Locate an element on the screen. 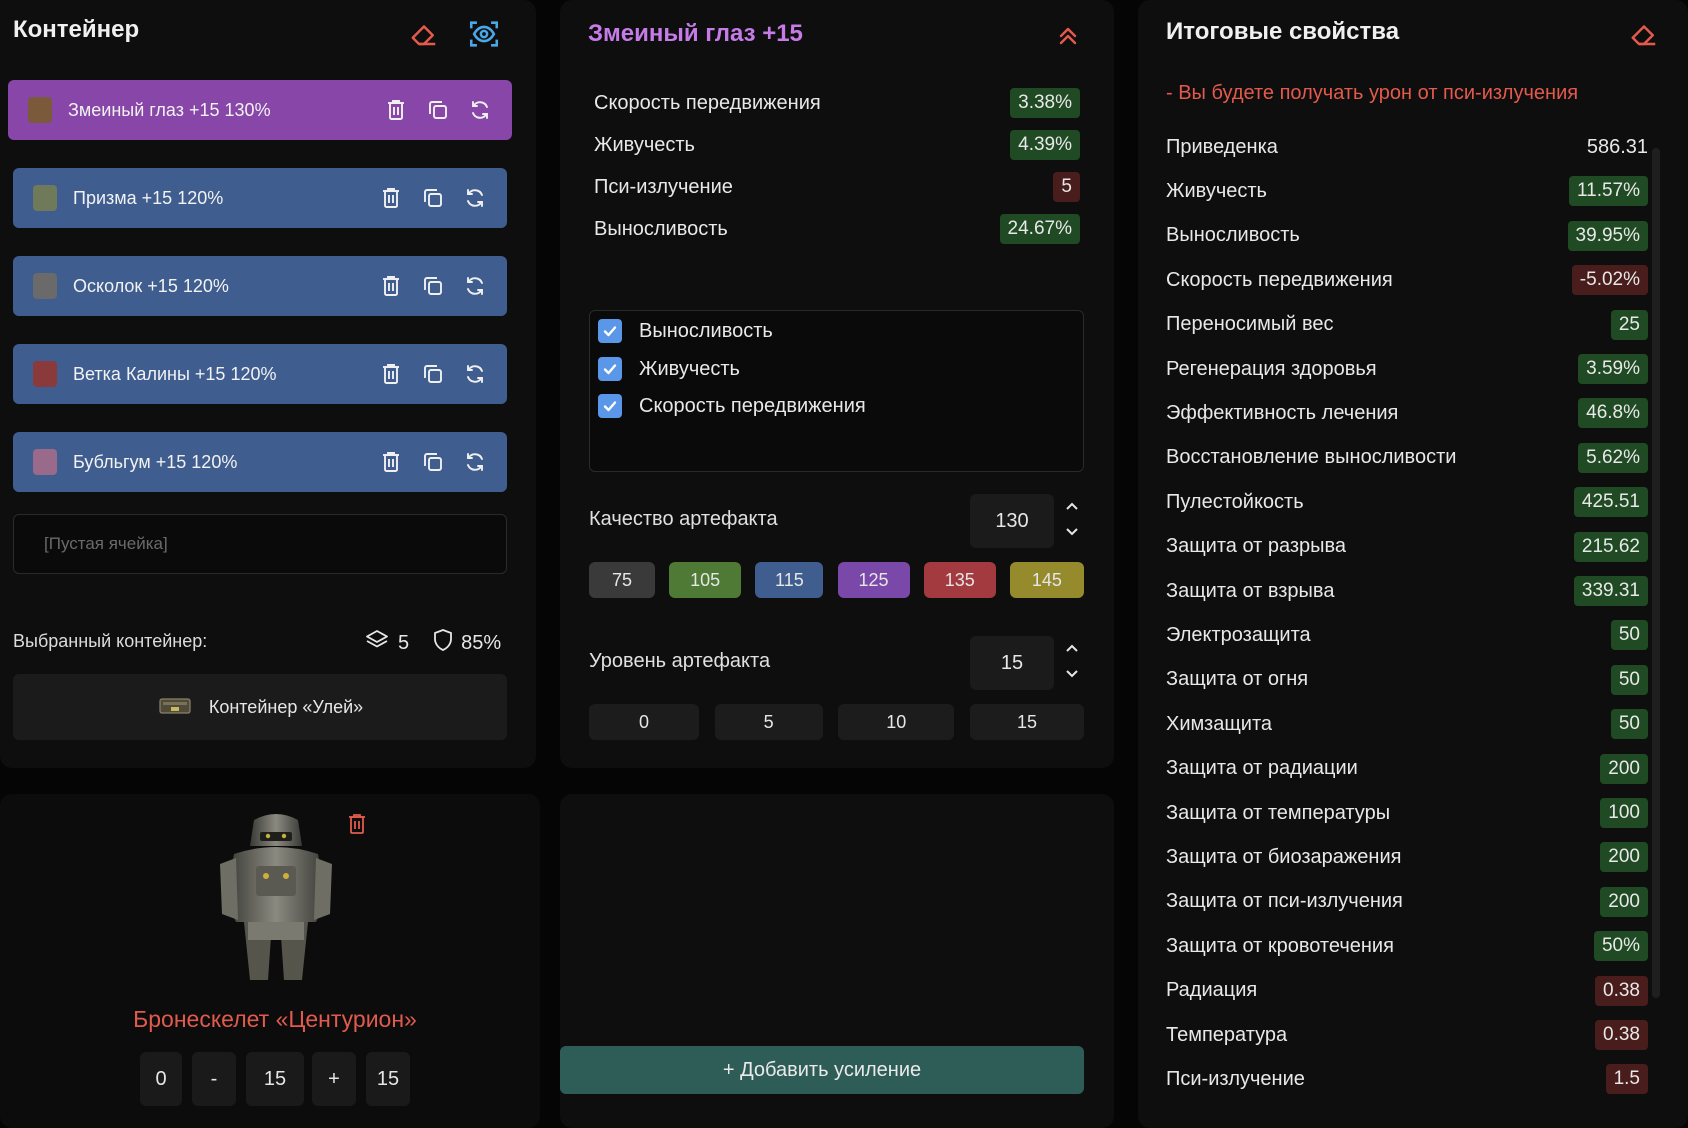 The width and height of the screenshot is (1688, 1128). quality-preset-button: 135 is located at coordinates (959, 580).